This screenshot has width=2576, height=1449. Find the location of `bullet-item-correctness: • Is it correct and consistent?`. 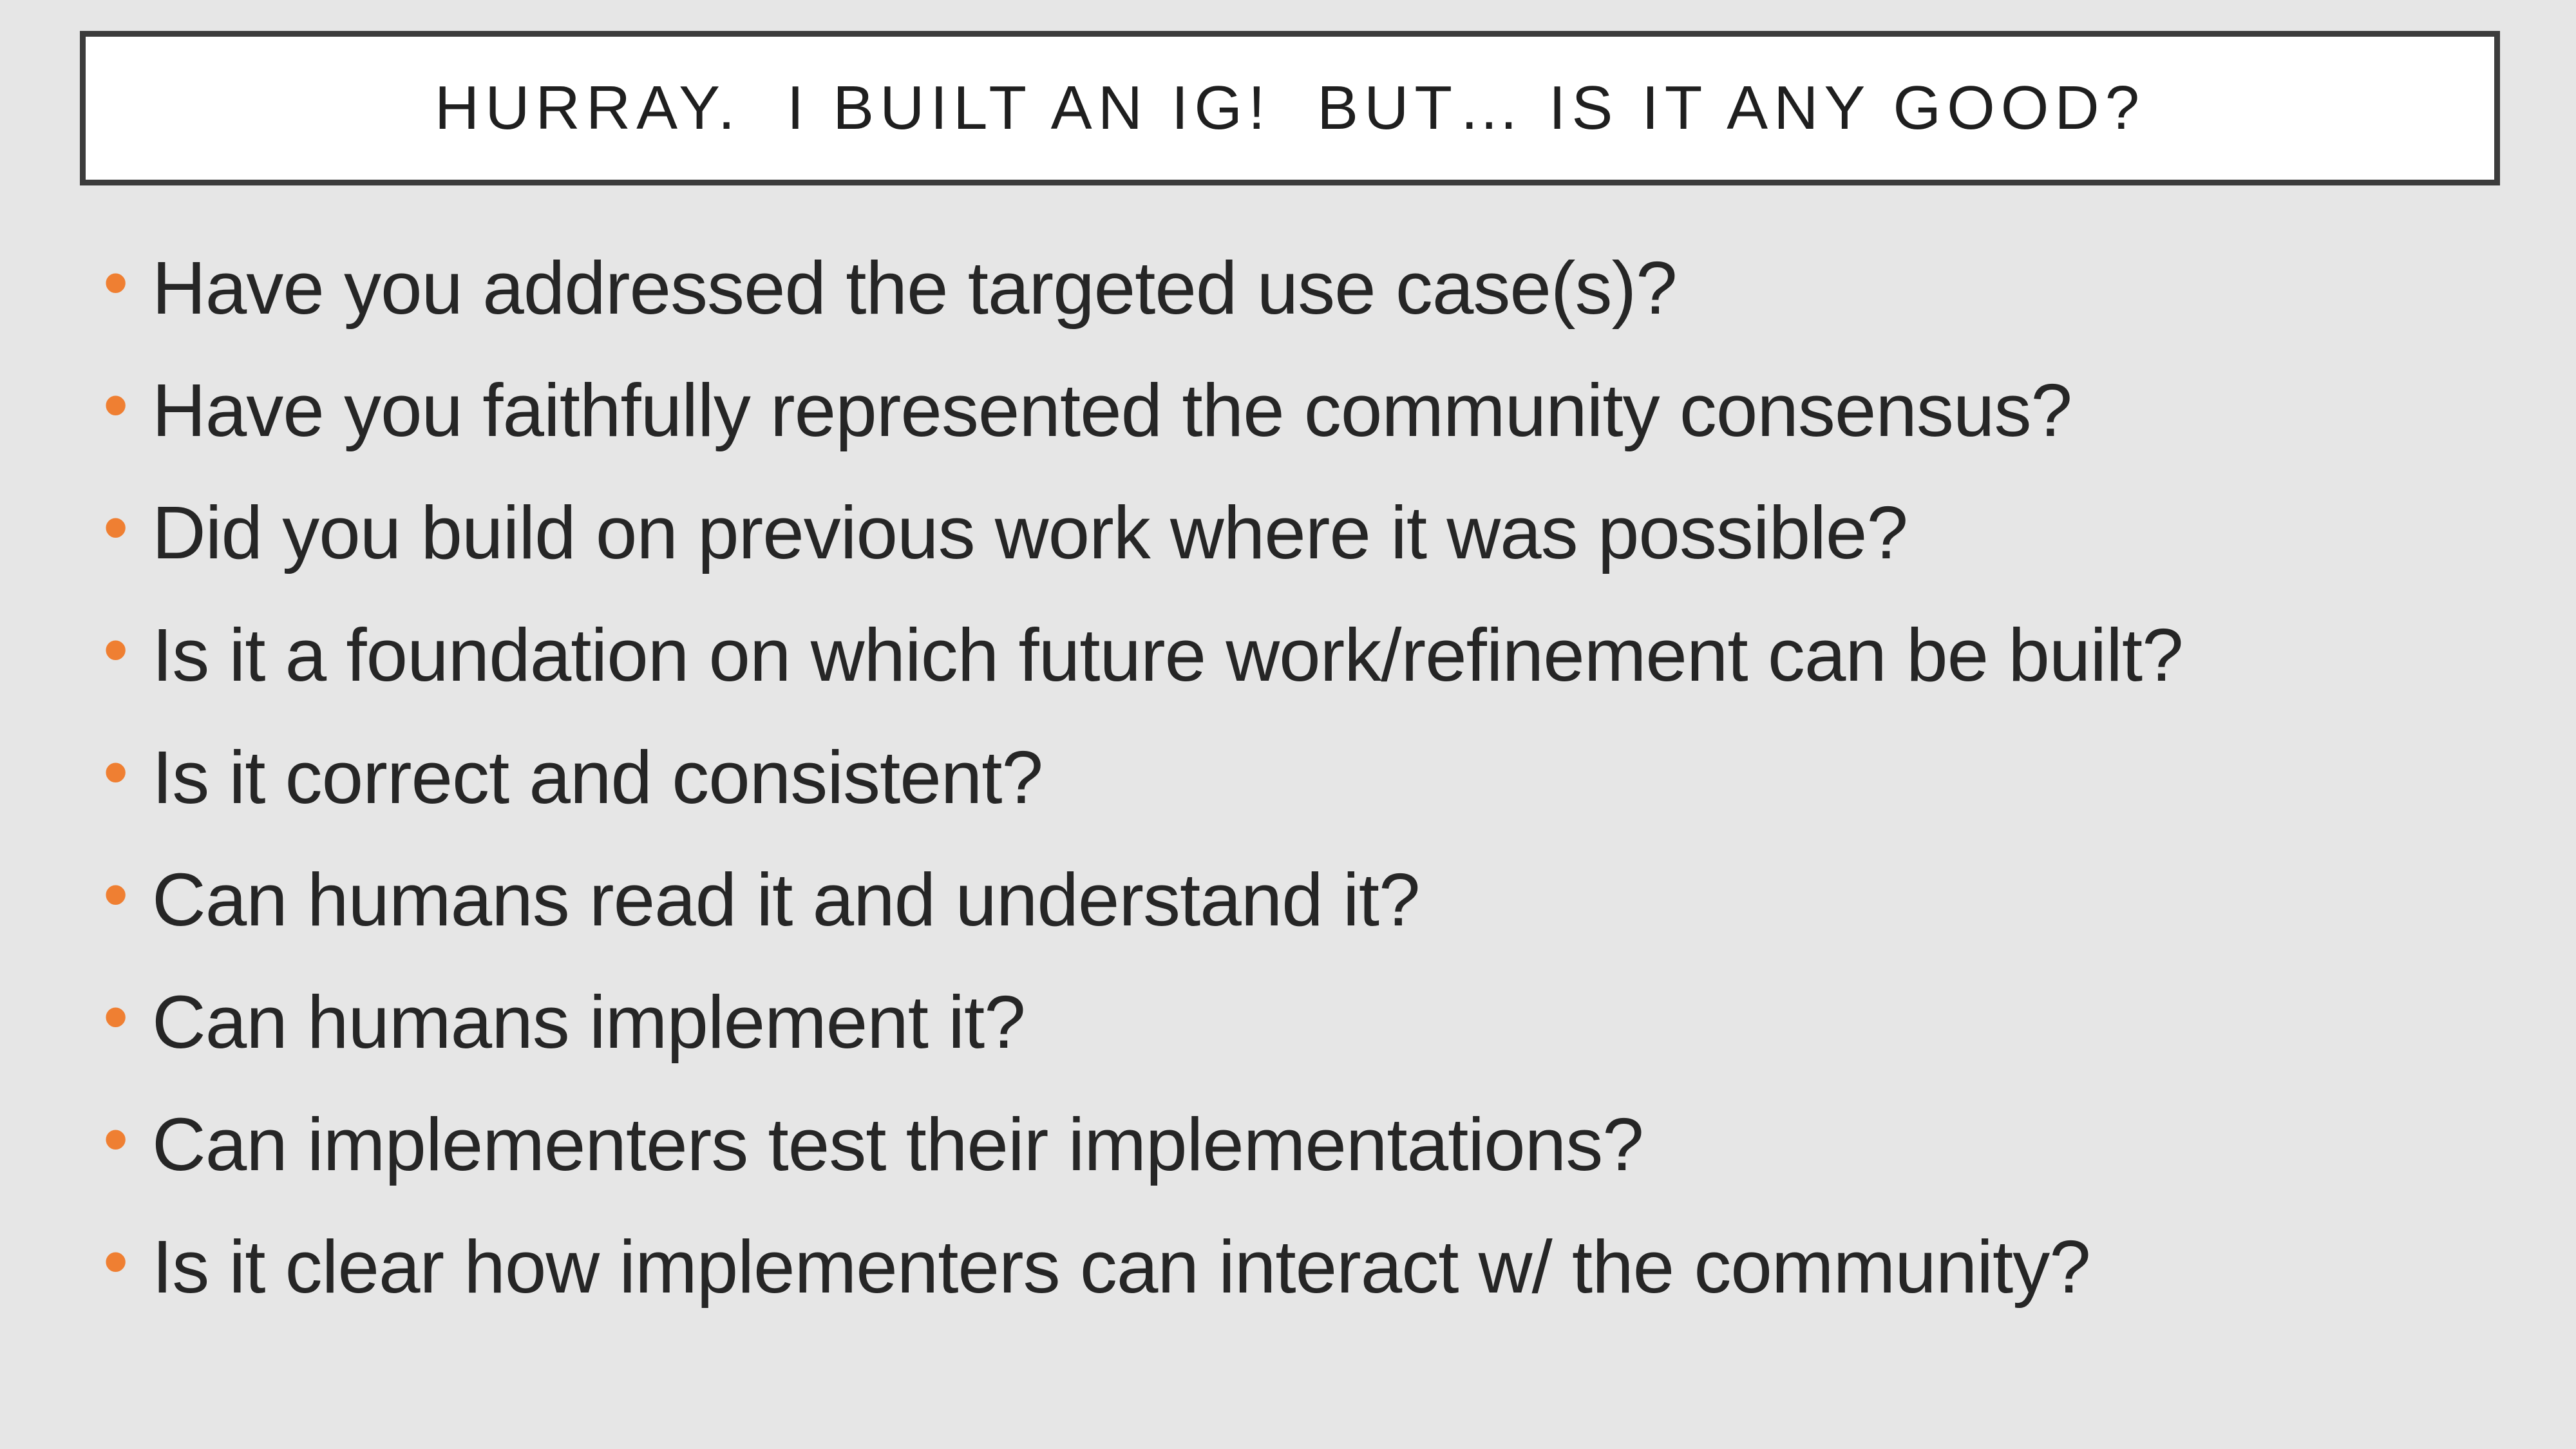

bullet-item-correctness: • Is it correct and consistent? is located at coordinates (1326, 777).